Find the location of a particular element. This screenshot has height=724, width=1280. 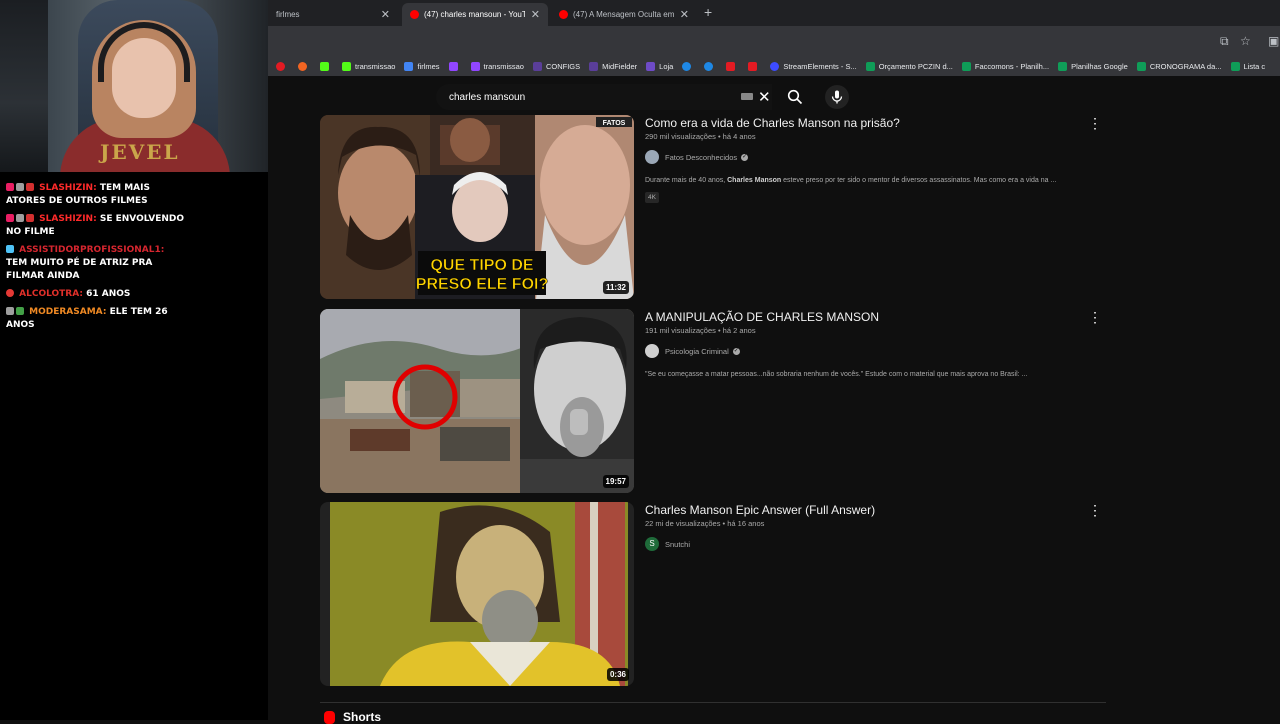

tab-label: (47) A Mensagem Oculta em Pl is located at coordinates (623, 14).